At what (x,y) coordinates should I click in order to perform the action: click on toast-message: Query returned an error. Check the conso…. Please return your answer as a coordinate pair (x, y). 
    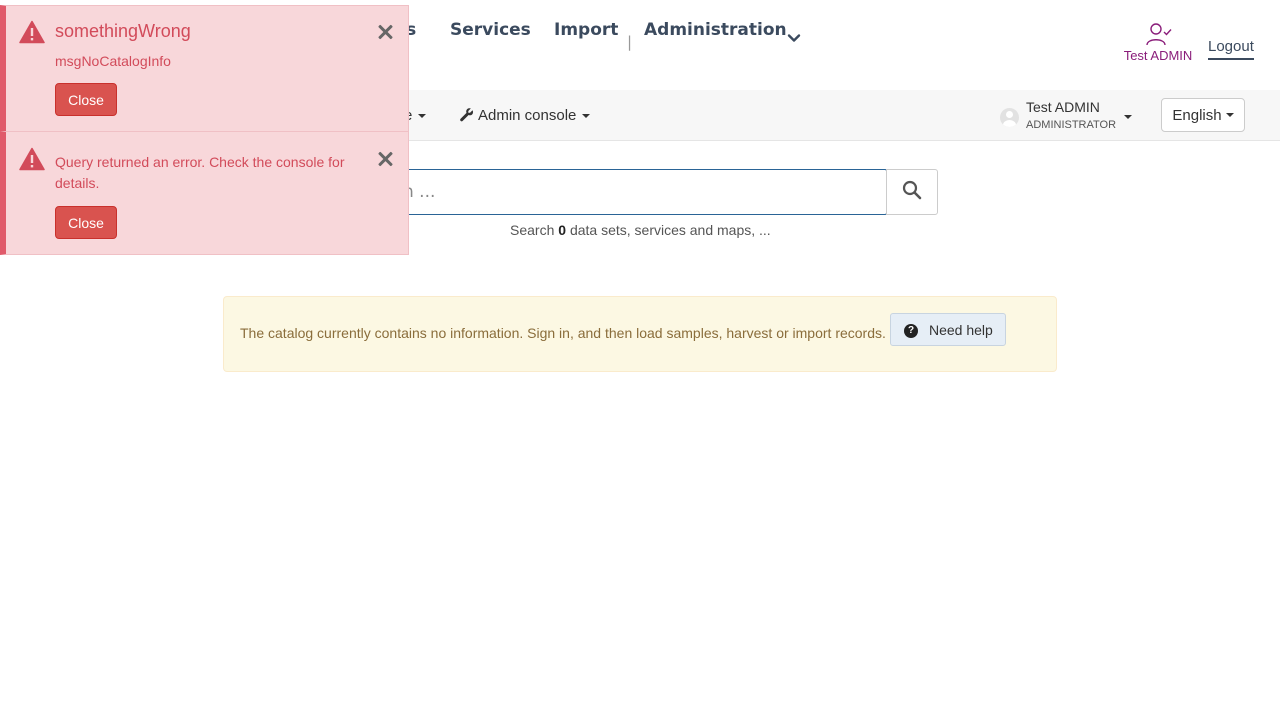
    Looking at the image, I should click on (200, 172).